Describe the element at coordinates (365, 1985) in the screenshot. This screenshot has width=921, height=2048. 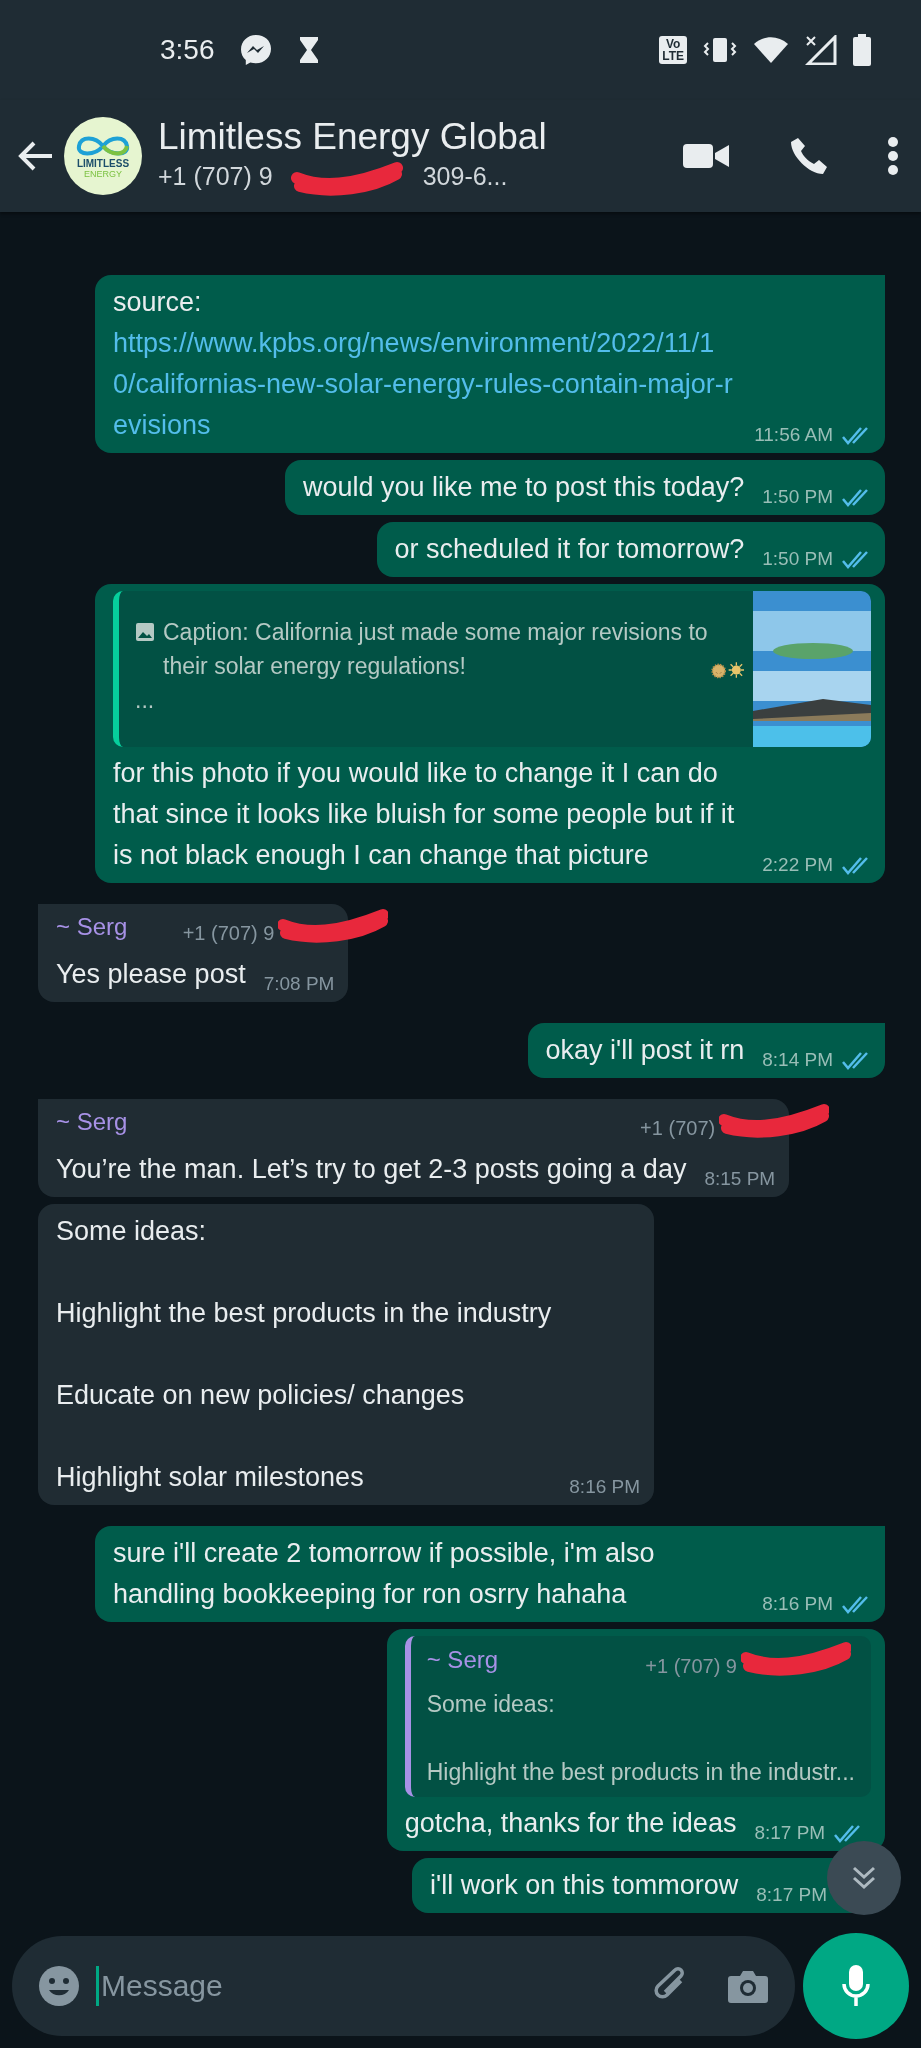
I see `placeholder-text: Message` at that location.